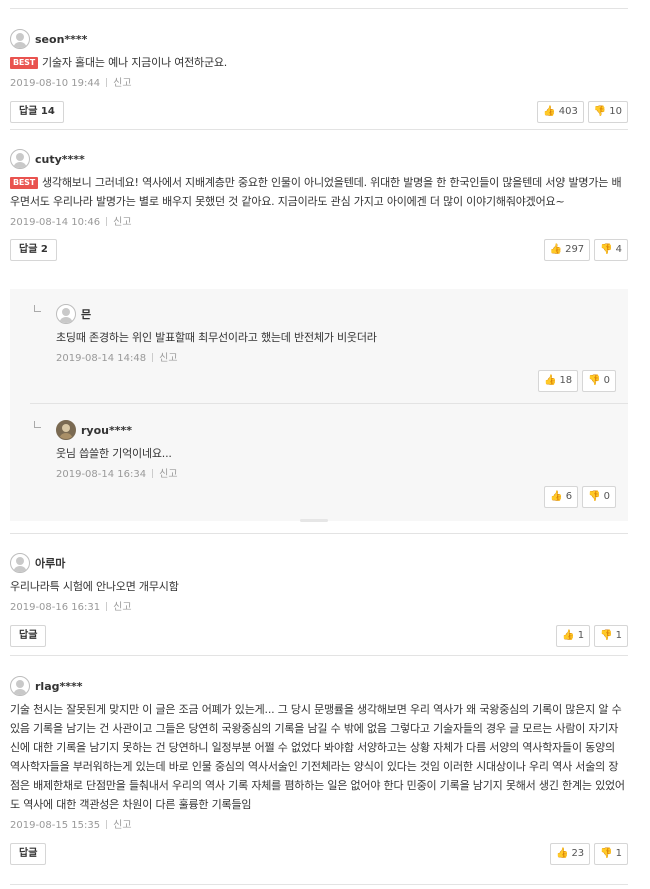 The width and height of the screenshot is (650, 889). Describe the element at coordinates (37, 112) in the screenshot. I see `reply-button: 답글 14` at that location.